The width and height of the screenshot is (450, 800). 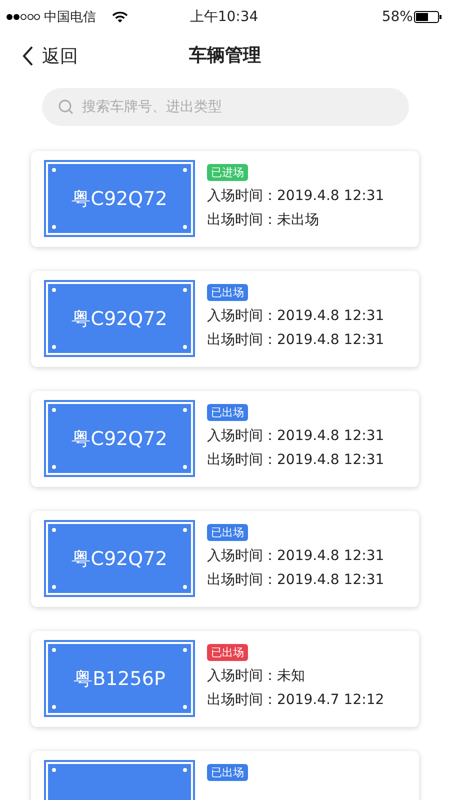 What do you see at coordinates (70, 17) in the screenshot?
I see `carrier-name: 中国电信` at bounding box center [70, 17].